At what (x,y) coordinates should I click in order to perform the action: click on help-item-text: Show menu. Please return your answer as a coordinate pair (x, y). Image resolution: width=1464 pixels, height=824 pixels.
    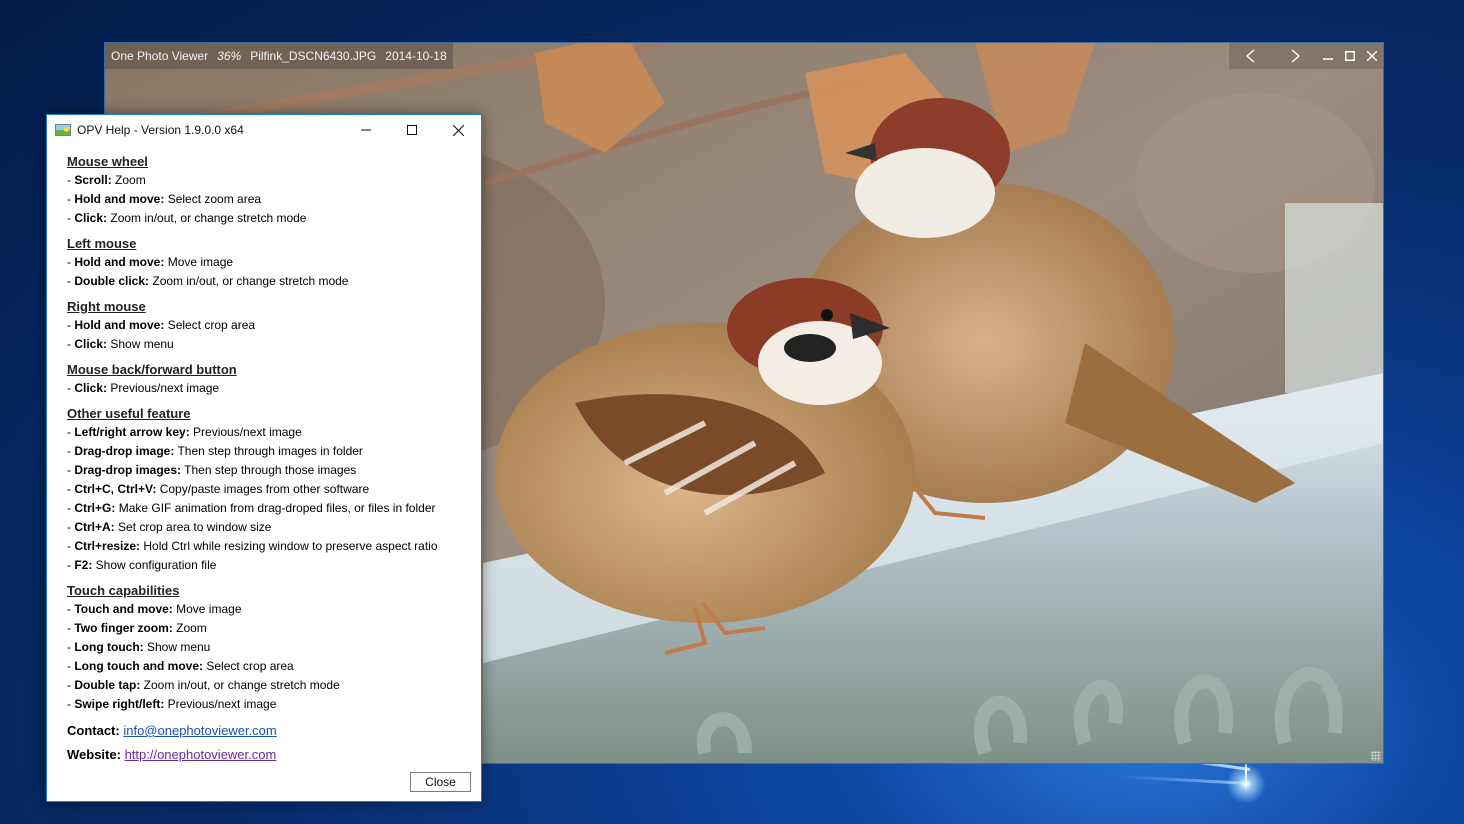
    Looking at the image, I should click on (177, 647).